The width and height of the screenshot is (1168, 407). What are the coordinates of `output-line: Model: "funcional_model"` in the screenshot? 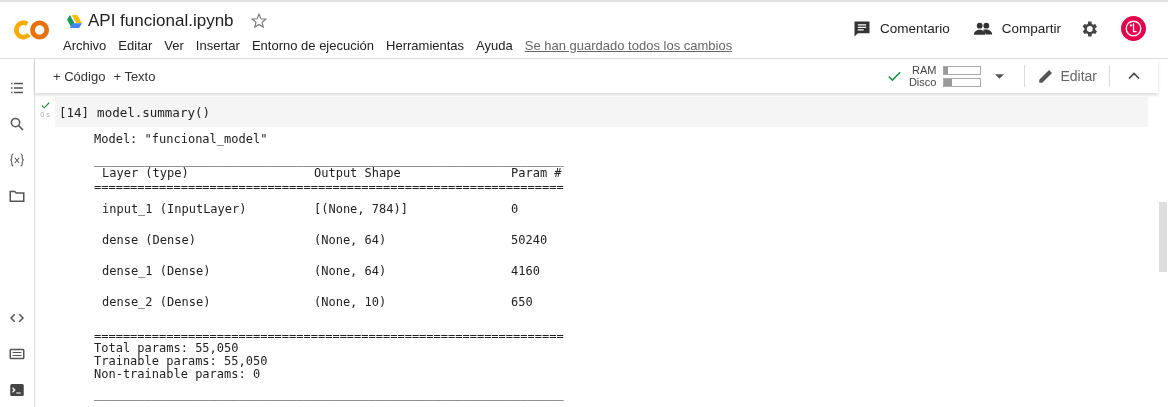 It's located at (181, 139).